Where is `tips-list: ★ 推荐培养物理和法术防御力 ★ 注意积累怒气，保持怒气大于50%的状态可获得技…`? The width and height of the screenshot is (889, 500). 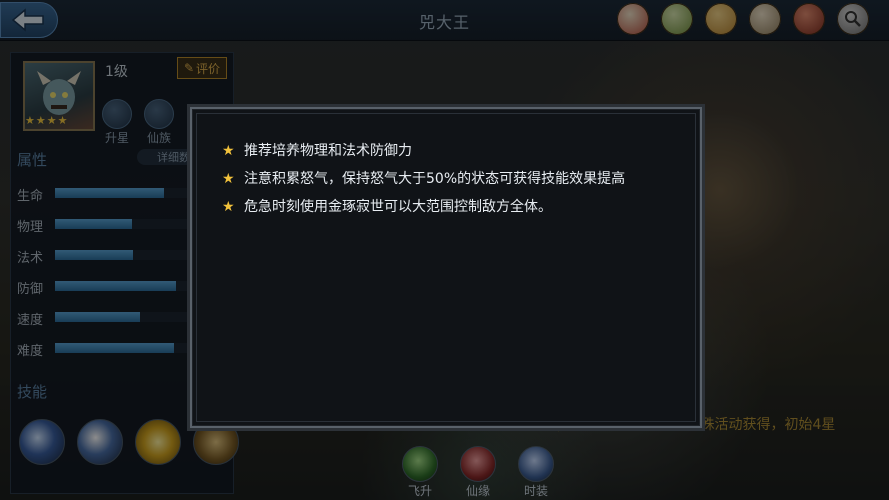 tips-list: ★ 推荐培养物理和法术防御力 ★ 注意积累怒气，保持怒气大于50%的状态可获得技… is located at coordinates (442, 183).